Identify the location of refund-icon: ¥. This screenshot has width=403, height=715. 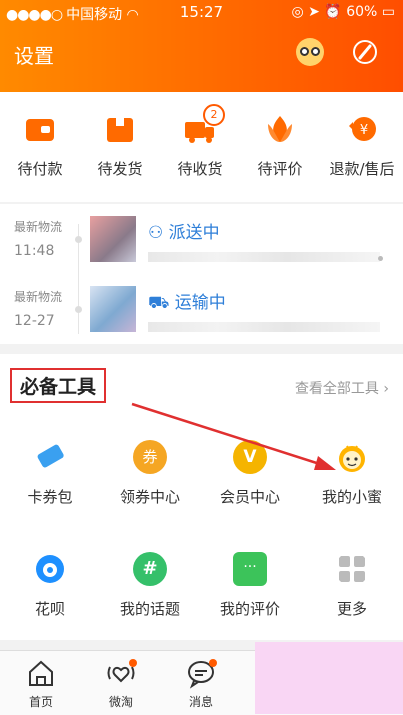
(362, 129).